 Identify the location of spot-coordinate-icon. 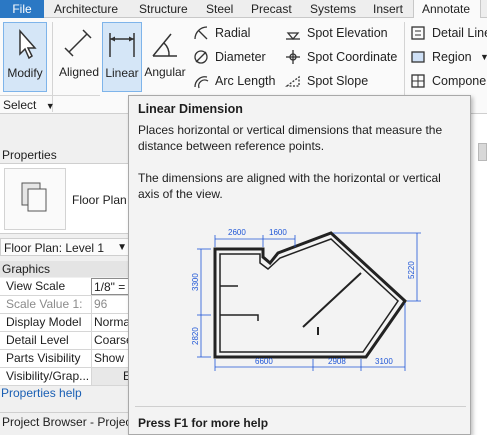
(293, 57).